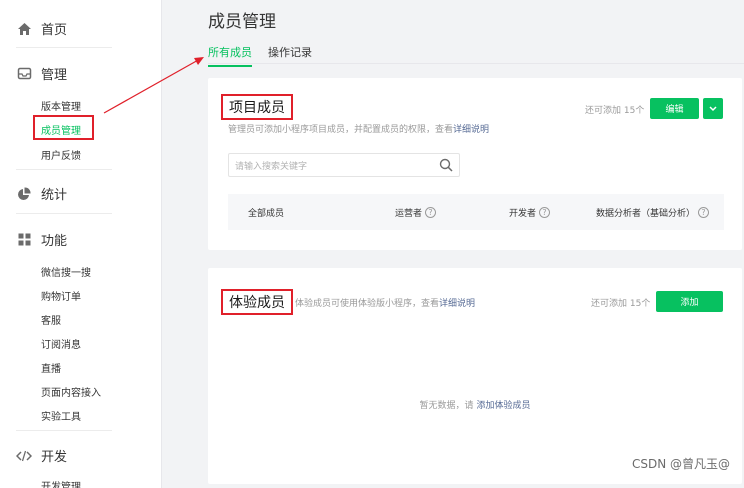  What do you see at coordinates (446, 165) in the screenshot?
I see `search-icon` at bounding box center [446, 165].